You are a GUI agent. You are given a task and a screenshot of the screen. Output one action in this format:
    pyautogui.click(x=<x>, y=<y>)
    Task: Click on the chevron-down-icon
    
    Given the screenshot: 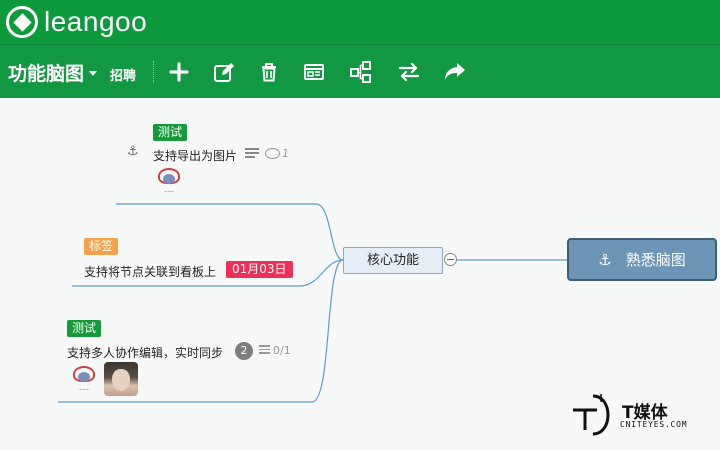 What is the action you would take?
    pyautogui.click(x=93, y=73)
    